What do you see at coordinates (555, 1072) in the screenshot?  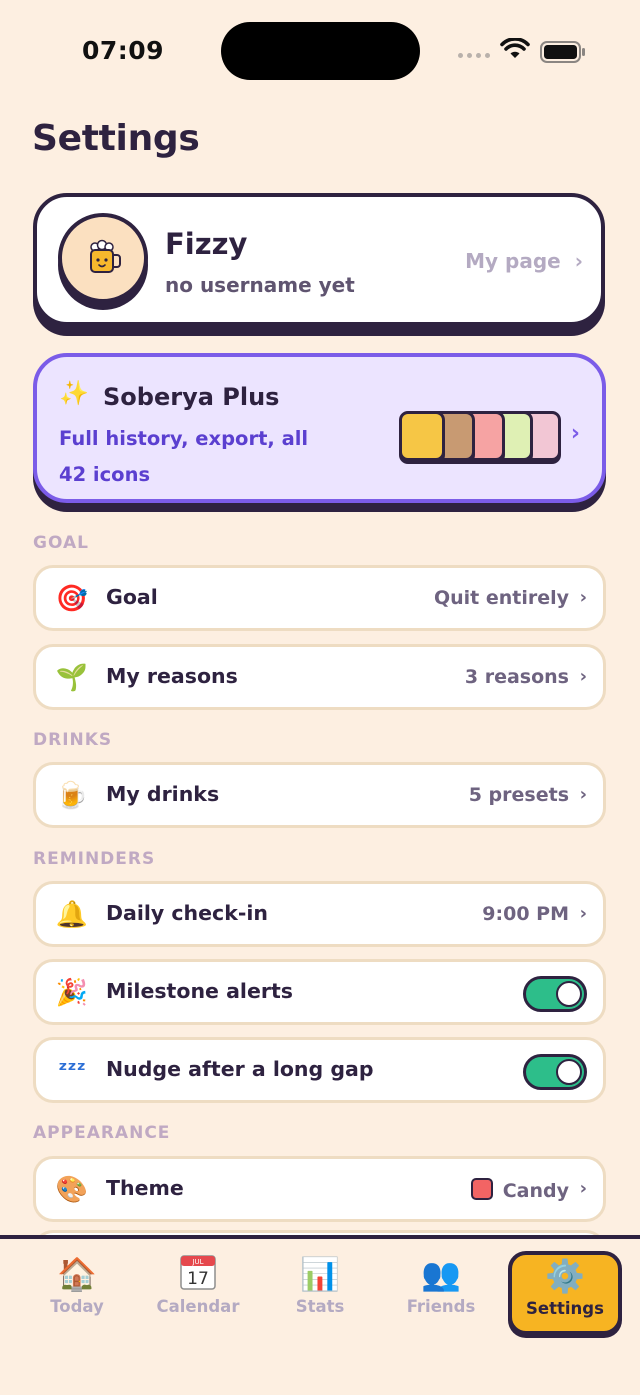 I see `nudge-toggle` at bounding box center [555, 1072].